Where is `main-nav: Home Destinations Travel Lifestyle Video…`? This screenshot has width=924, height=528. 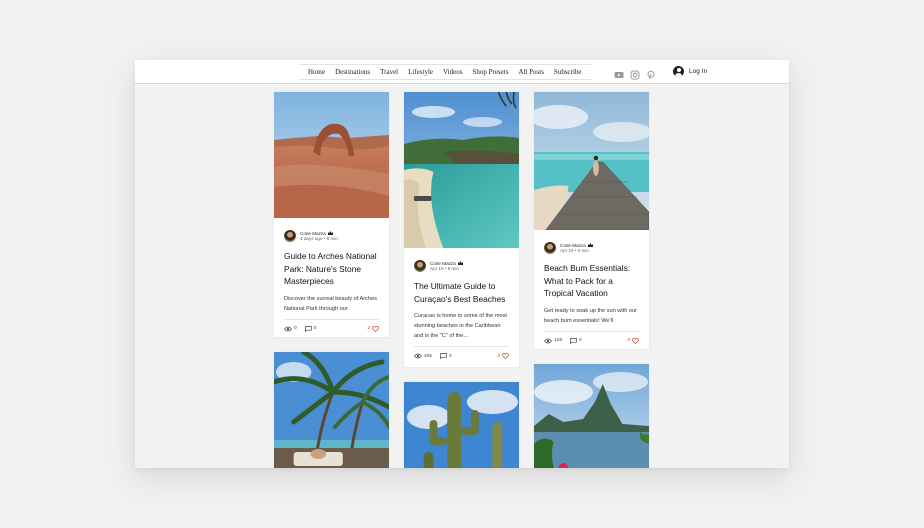 main-nav: Home Destinations Travel Lifestyle Video… is located at coordinates (445, 72).